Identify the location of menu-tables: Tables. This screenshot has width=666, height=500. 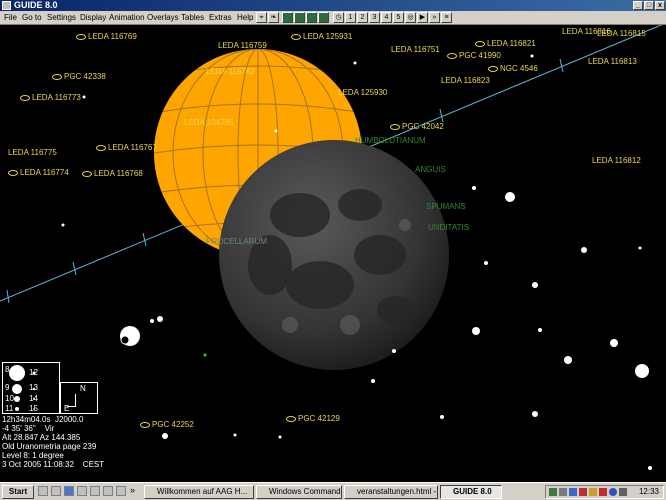
(192, 18).